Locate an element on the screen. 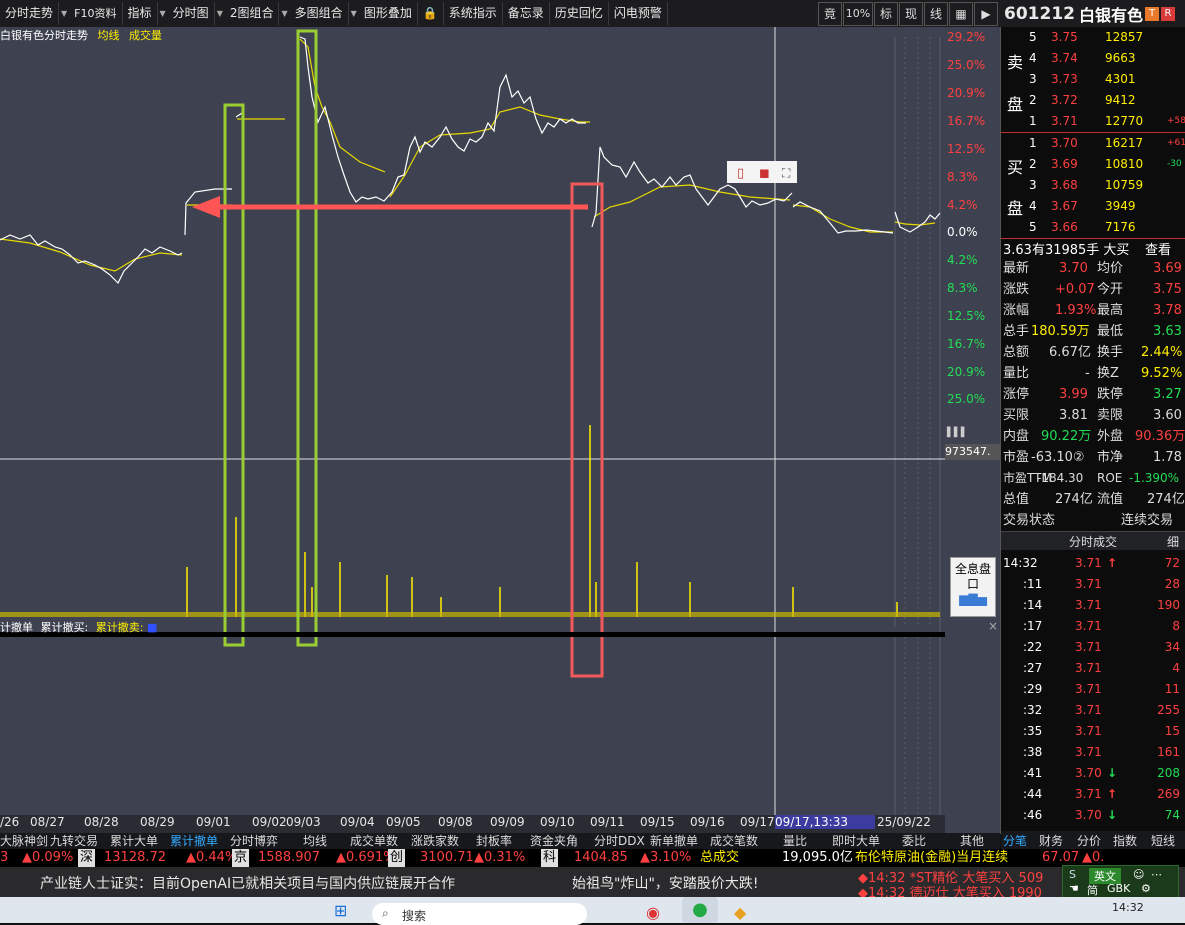 The width and height of the screenshot is (1185, 925). toolbar-btn-alert: 闪电预警 is located at coordinates (638, 13).